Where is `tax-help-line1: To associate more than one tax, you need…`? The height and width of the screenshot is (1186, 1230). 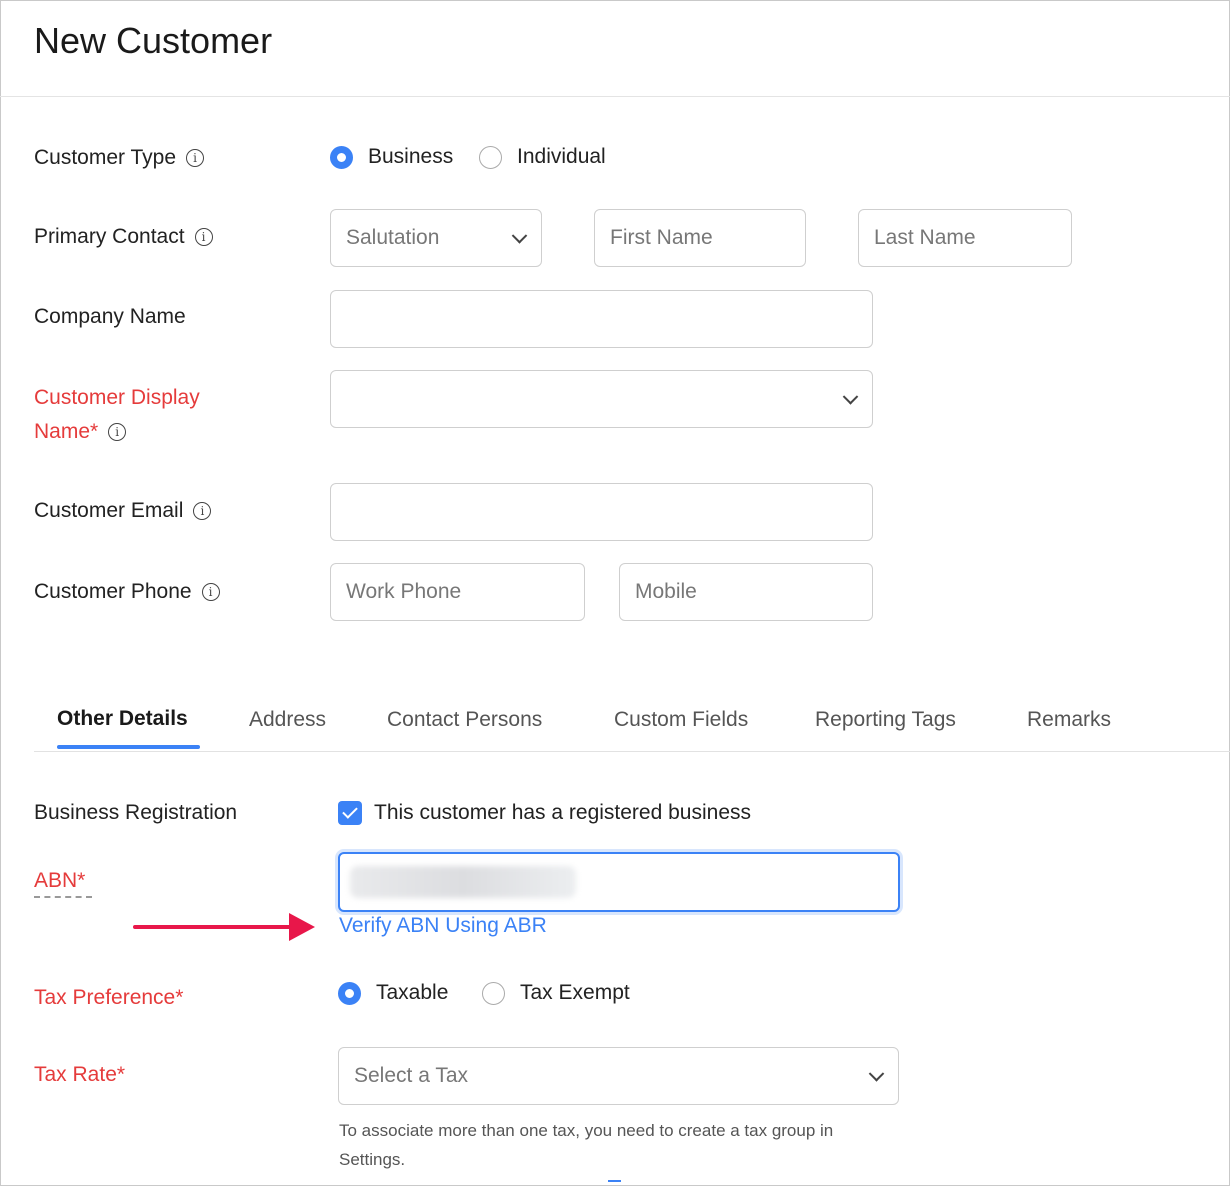 tax-help-line1: To associate more than one tax, you need… is located at coordinates (586, 1130).